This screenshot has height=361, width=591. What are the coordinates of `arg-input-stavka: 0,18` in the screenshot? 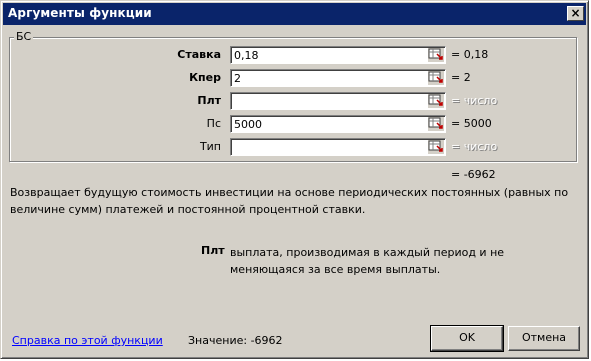 It's located at (338, 55).